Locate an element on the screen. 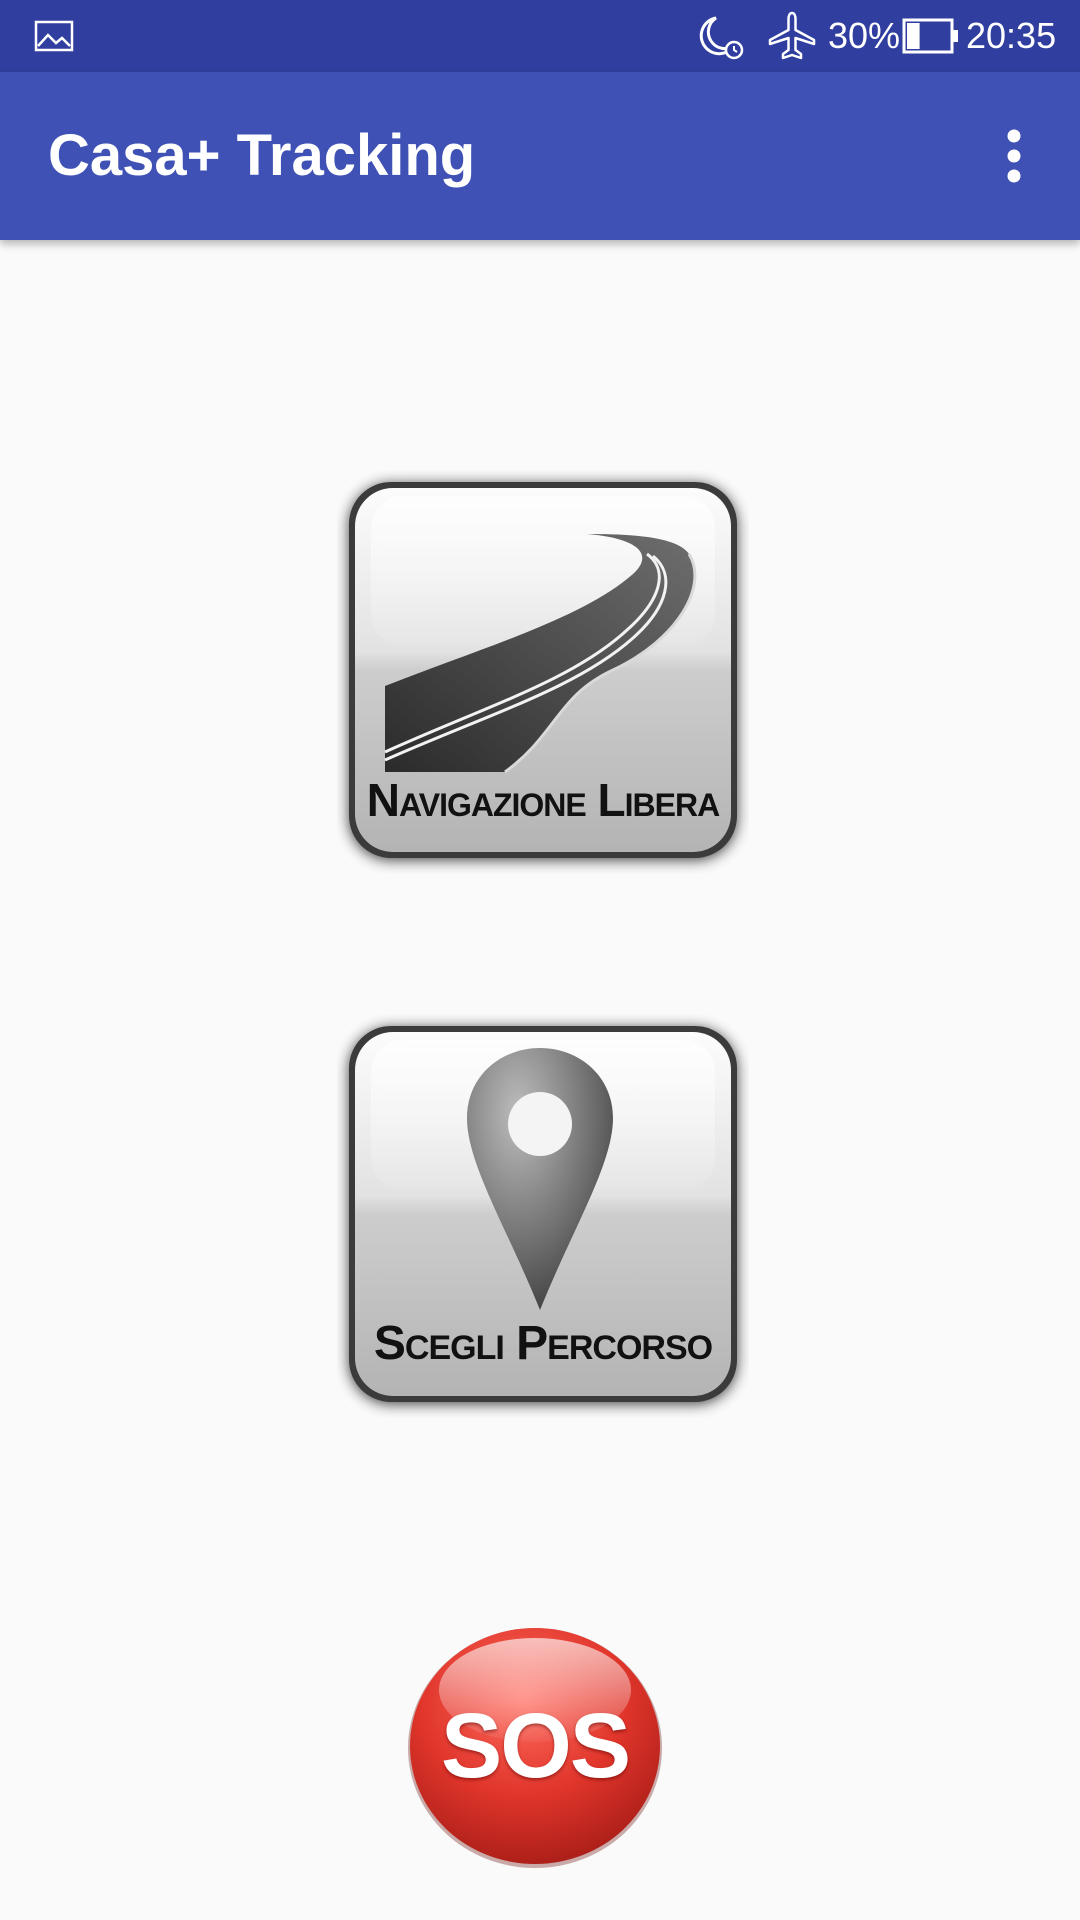  airplane-mode-icon is located at coordinates (792, 35).